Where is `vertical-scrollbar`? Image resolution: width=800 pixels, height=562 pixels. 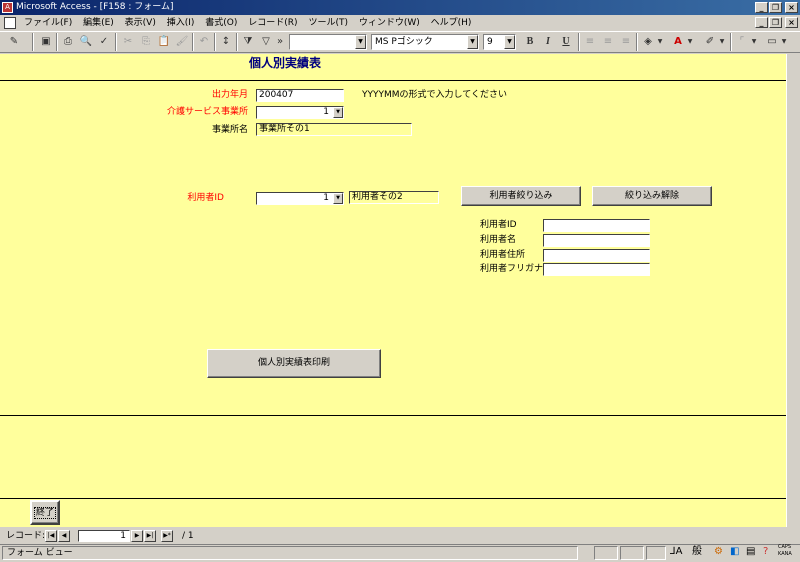 vertical-scrollbar is located at coordinates (793, 290).